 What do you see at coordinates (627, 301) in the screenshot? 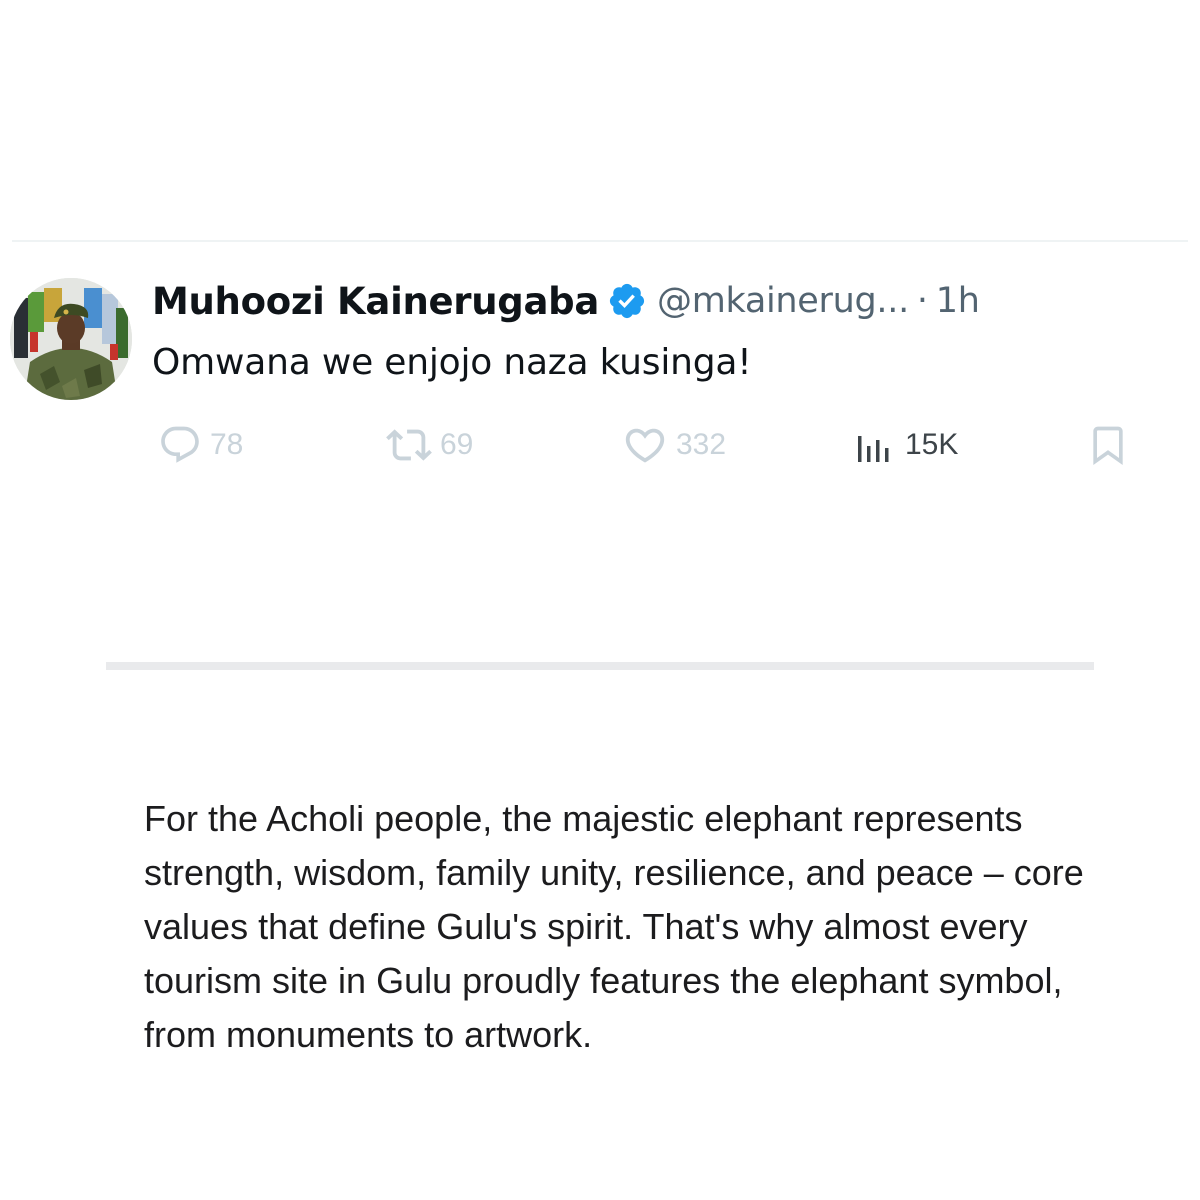
I see `verified-badge-icon` at bounding box center [627, 301].